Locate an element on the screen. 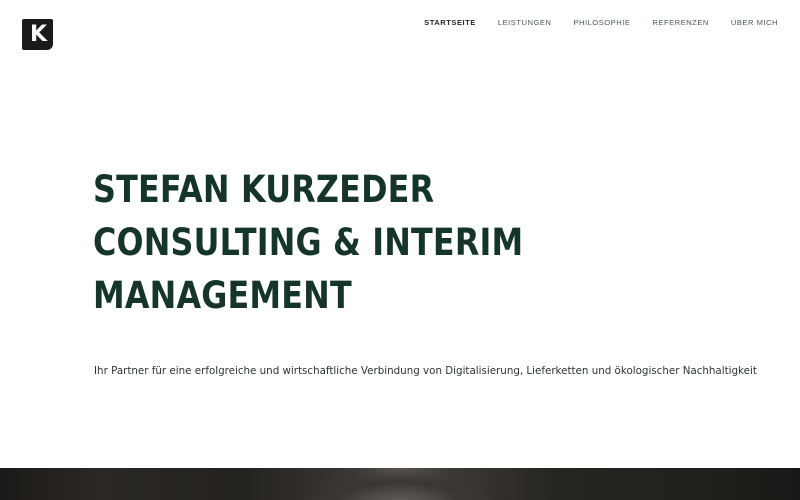 This screenshot has width=800, height=500. nav-item-ueber-mich: ÜBER MICH is located at coordinates (754, 22).